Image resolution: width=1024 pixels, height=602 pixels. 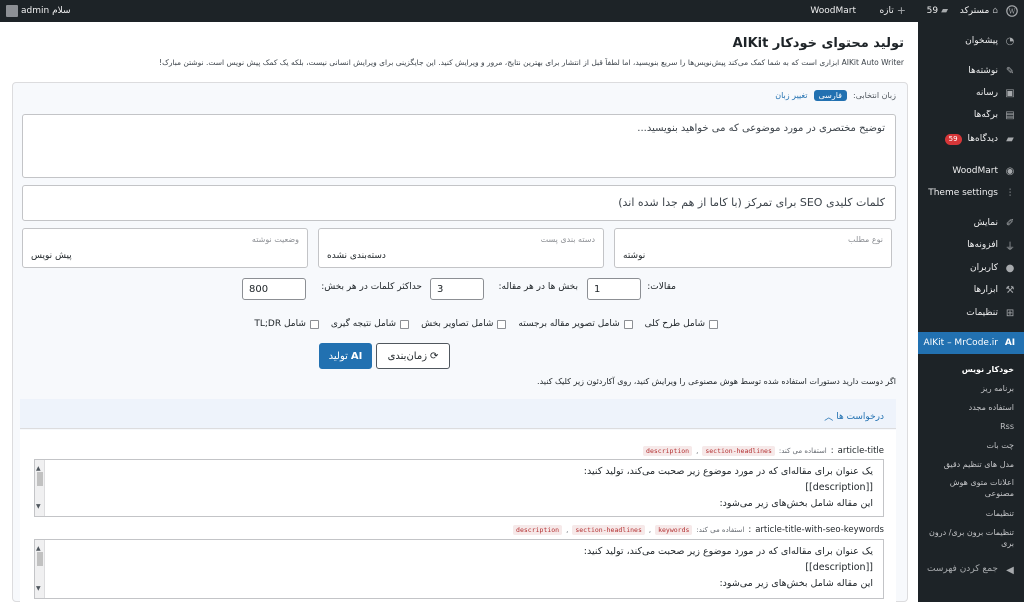 I want to click on schedule-button: ⟳ زمان‌بندی, so click(x=413, y=356).